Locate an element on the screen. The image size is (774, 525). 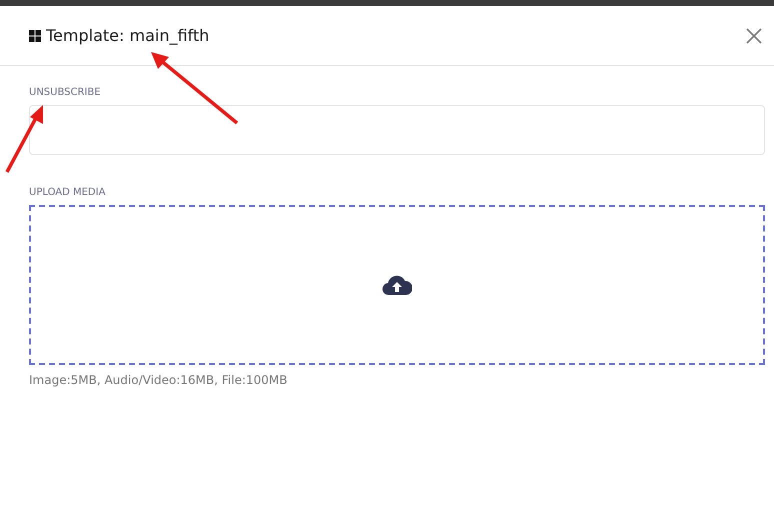
dialog-title: Template: main_fifth is located at coordinates (128, 35).